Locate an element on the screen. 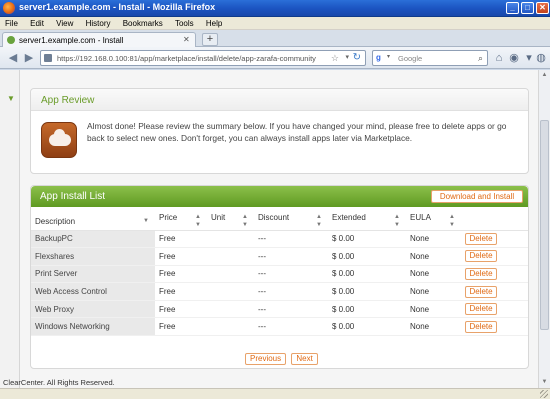 This screenshot has height=399, width=550. scrollbar-thumb is located at coordinates (544, 225).